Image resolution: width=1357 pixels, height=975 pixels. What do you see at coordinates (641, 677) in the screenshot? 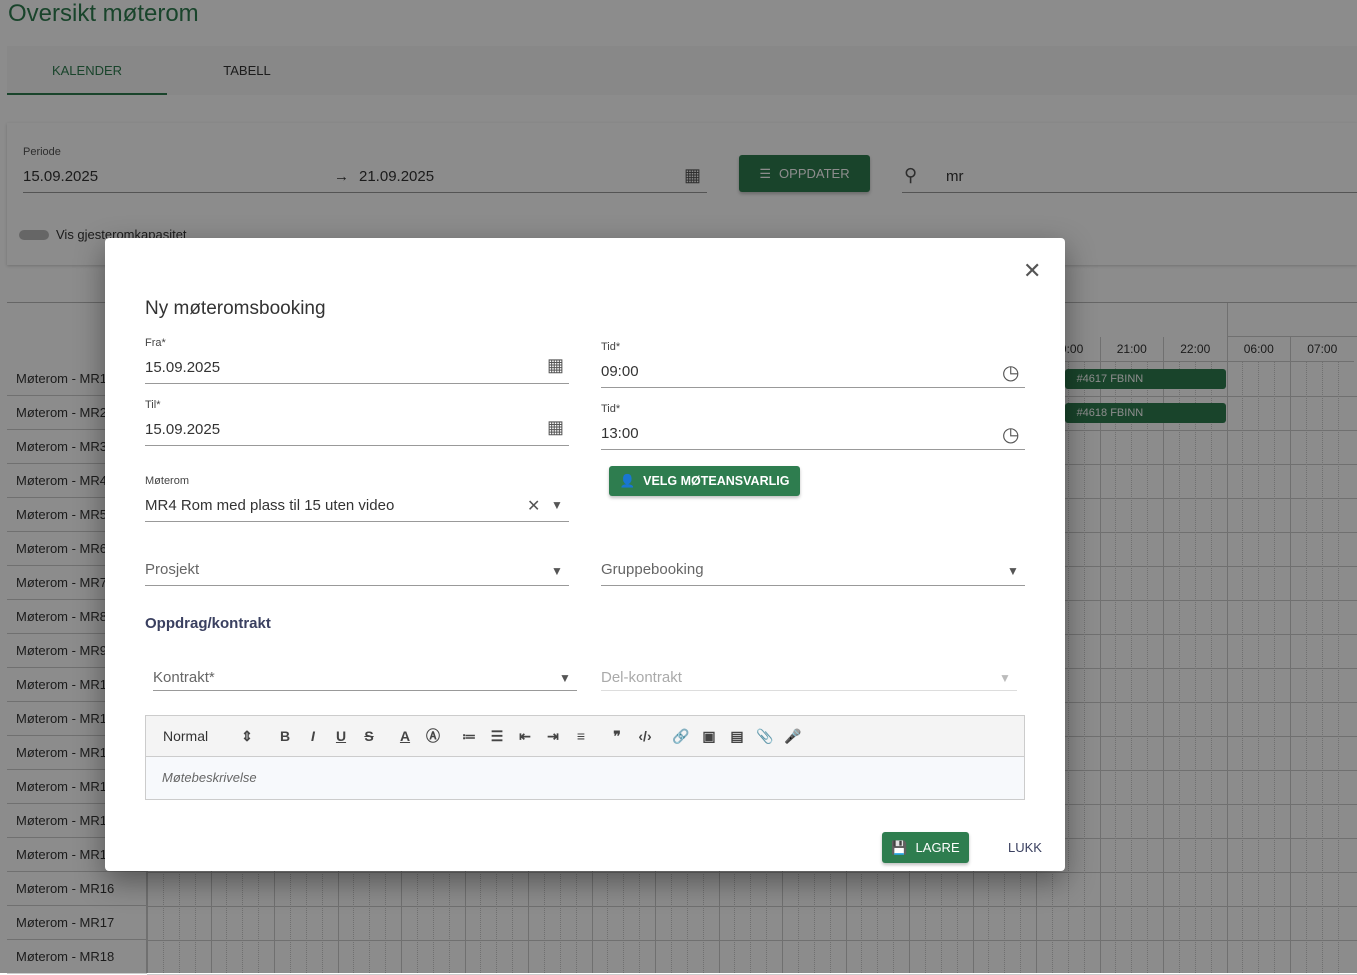
I see `subcontract-select: Del-kontrakt` at bounding box center [641, 677].